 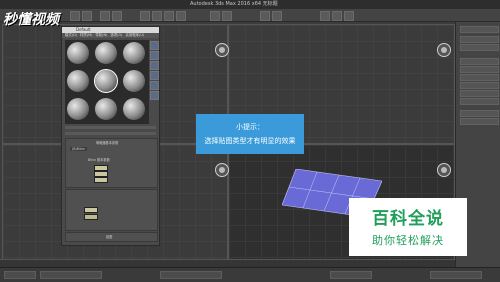 What do you see at coordinates (20, 275) in the screenshot?
I see `maxscript-listener` at bounding box center [20, 275].